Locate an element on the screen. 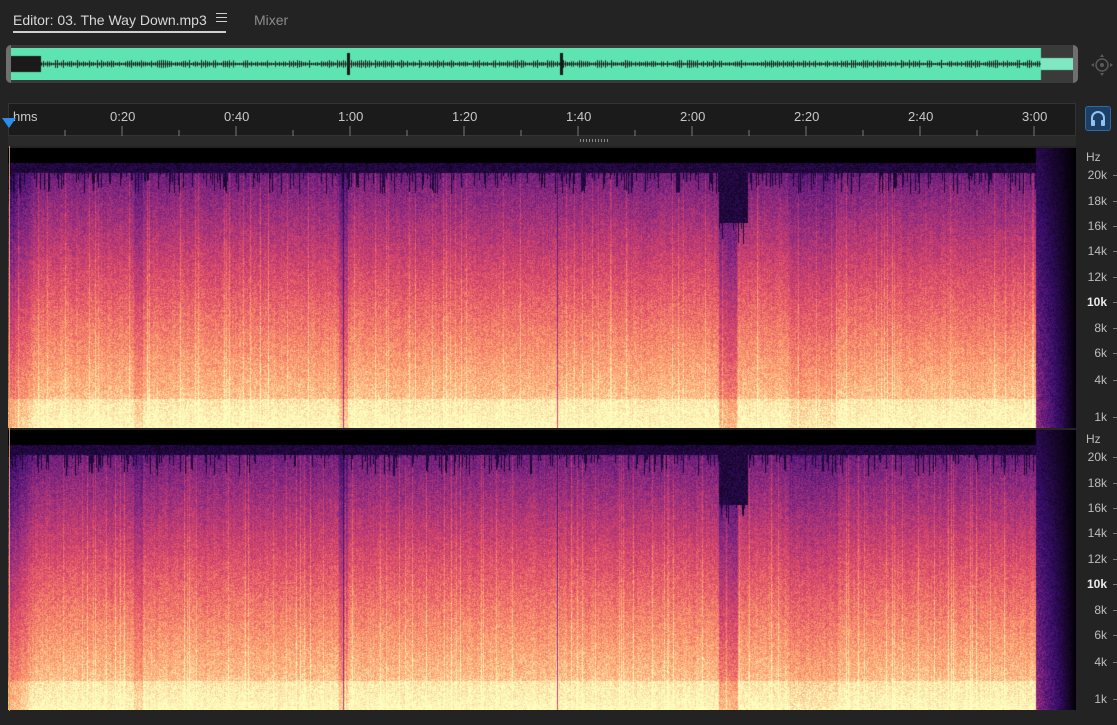 The image size is (1117, 725). ruler-time-label: 1:00 is located at coordinates (351, 116).